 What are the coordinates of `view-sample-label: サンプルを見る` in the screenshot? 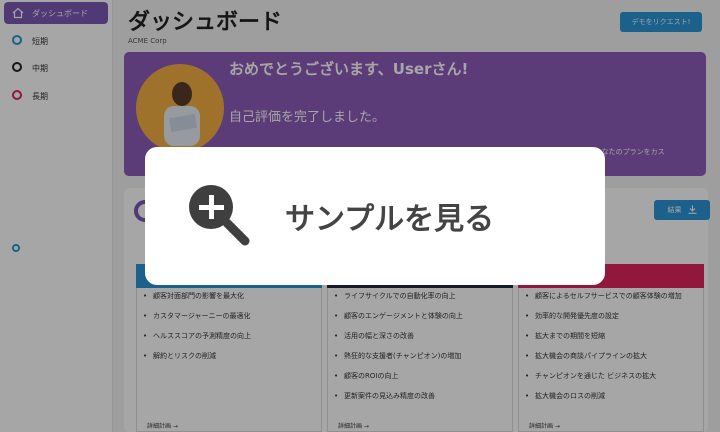 It's located at (390, 219).